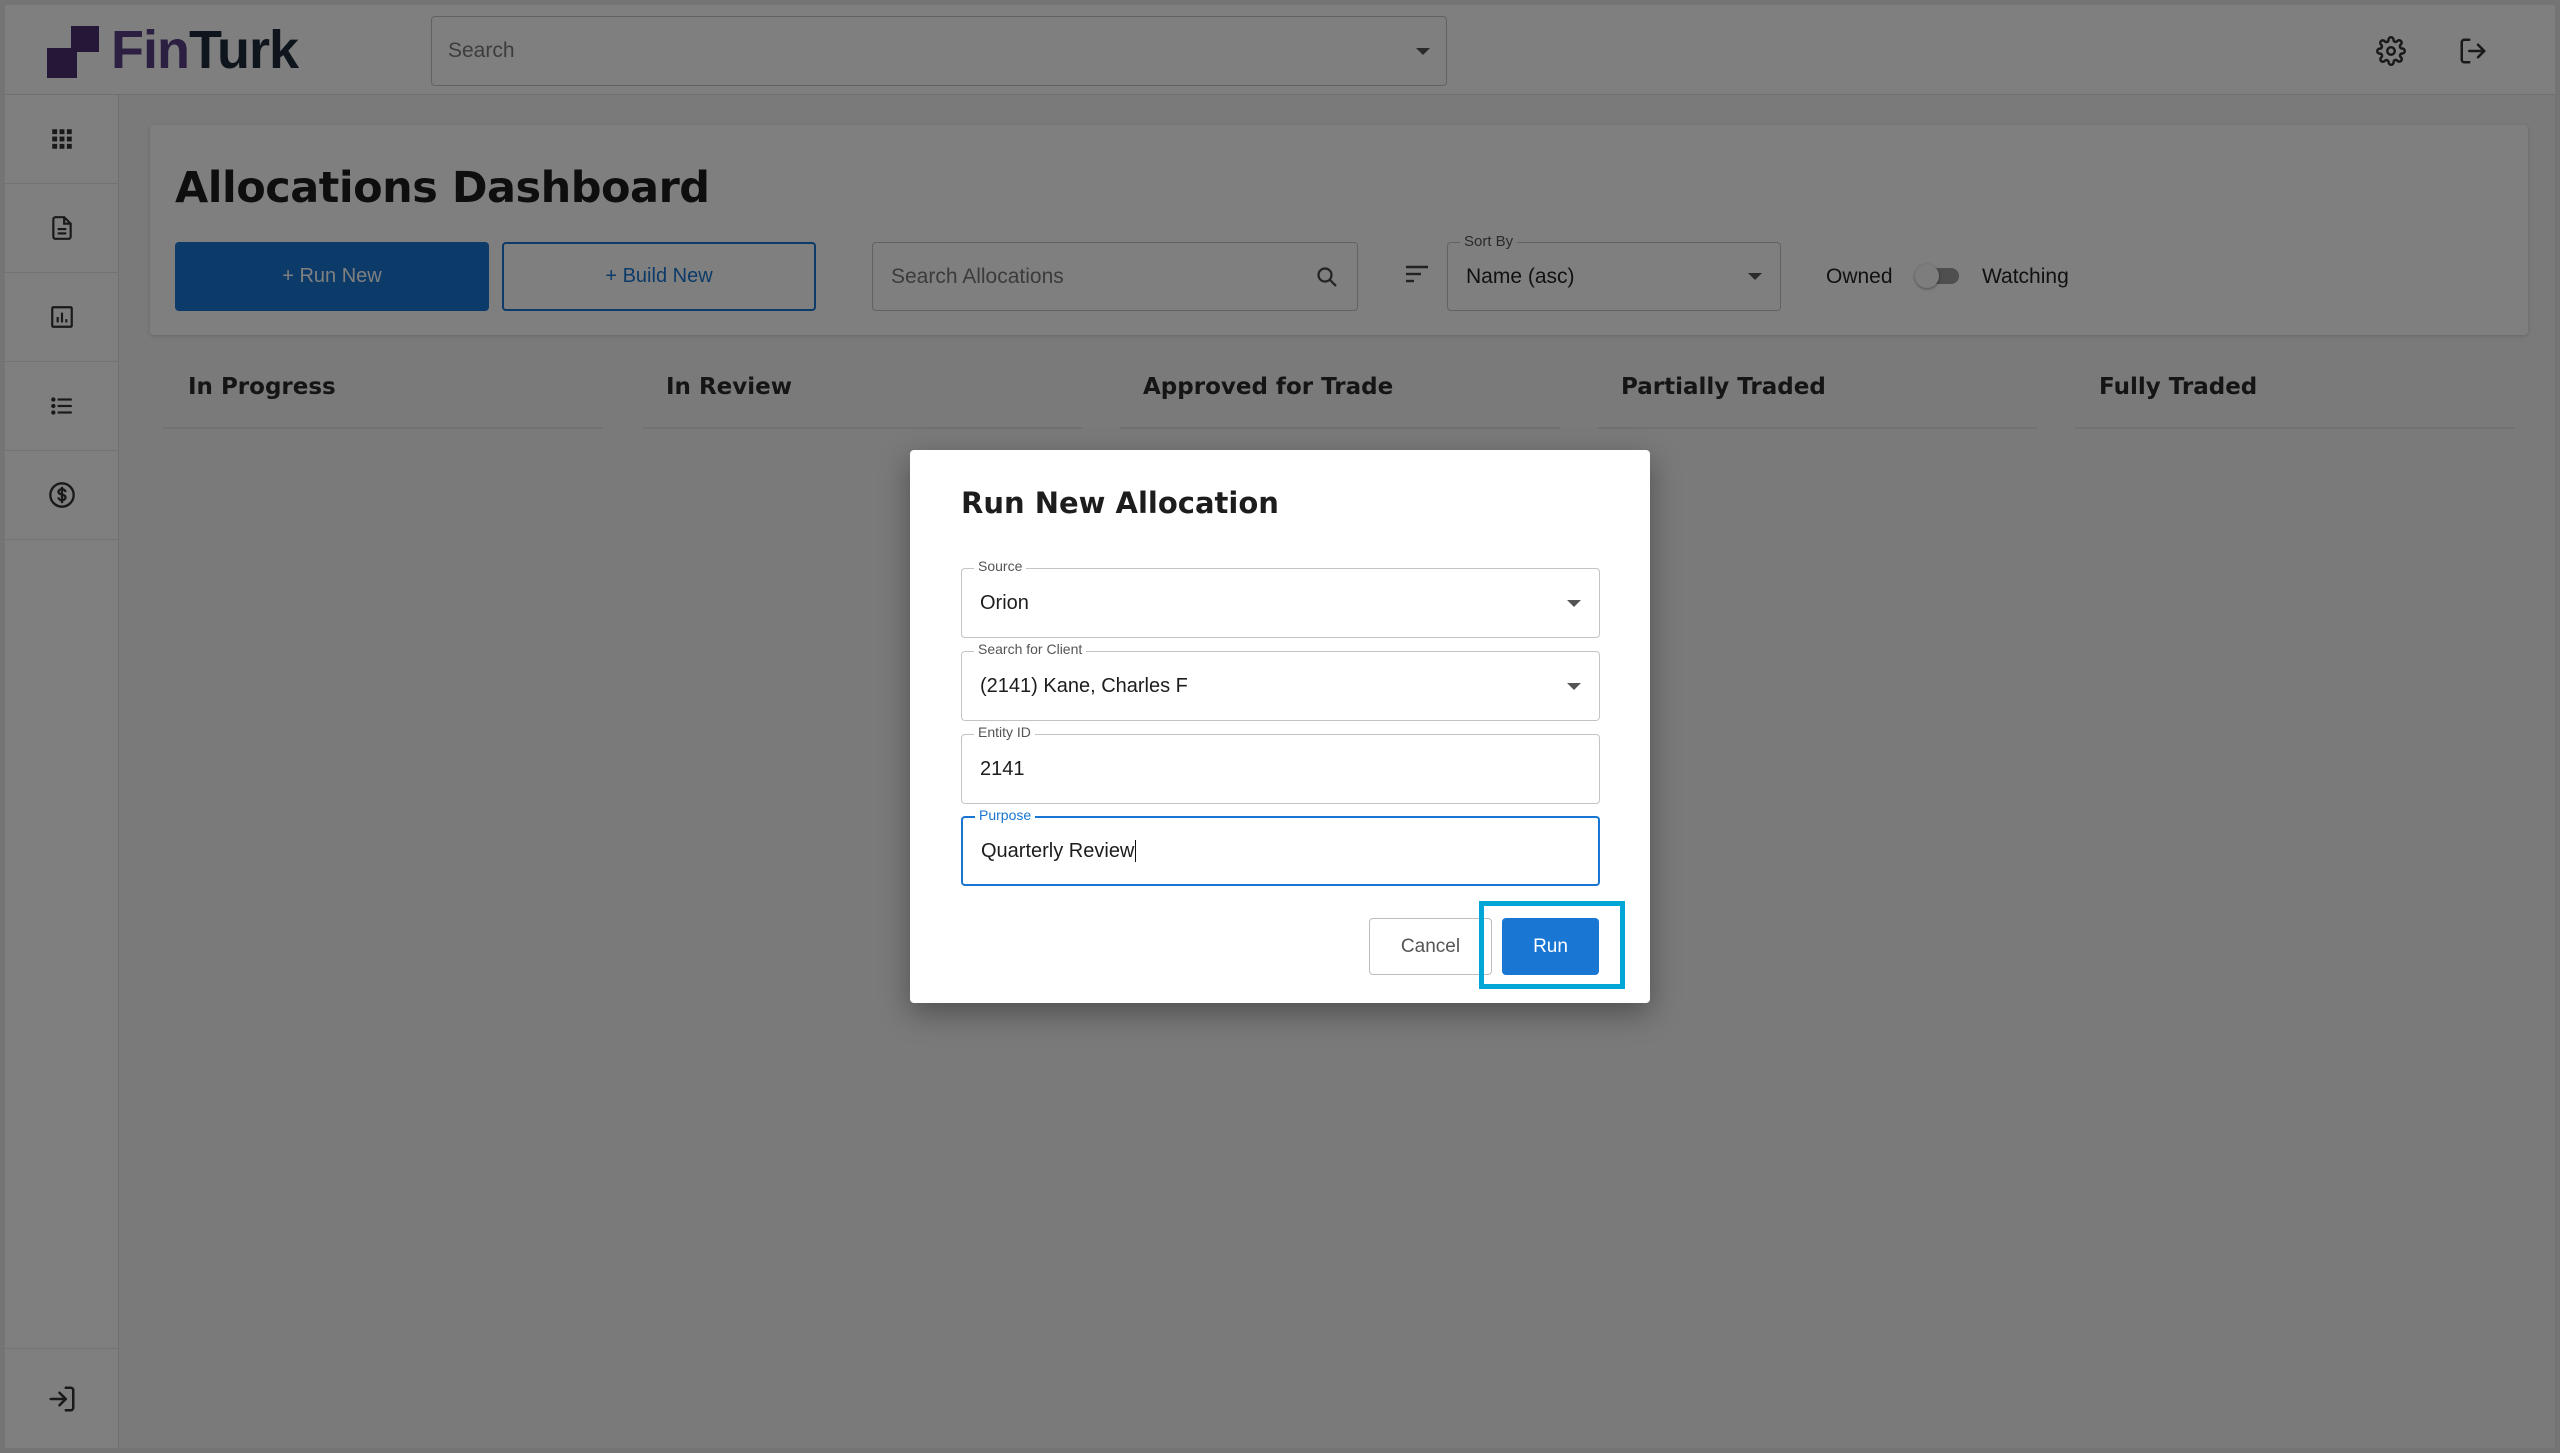 This screenshot has height=1453, width=2560. Describe the element at coordinates (1280, 598) in the screenshot. I see `source-select: Source Orion` at that location.